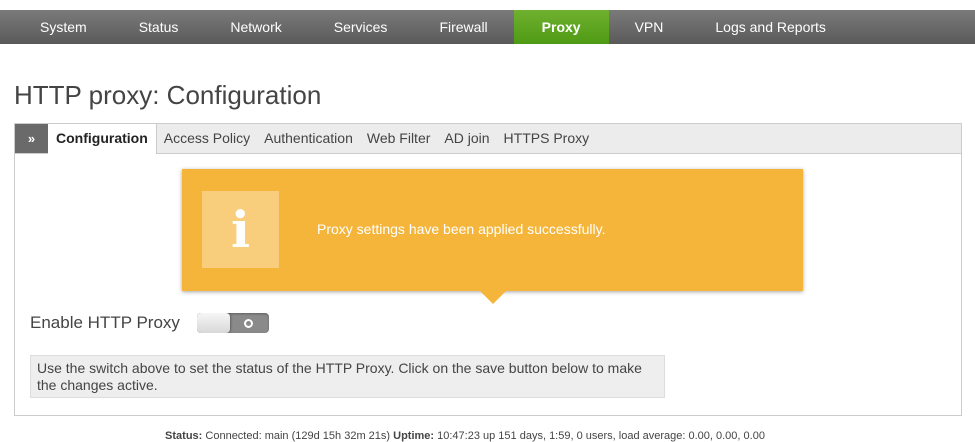 The width and height of the screenshot is (975, 442). I want to click on enable-http-proxy-toggle, so click(233, 323).